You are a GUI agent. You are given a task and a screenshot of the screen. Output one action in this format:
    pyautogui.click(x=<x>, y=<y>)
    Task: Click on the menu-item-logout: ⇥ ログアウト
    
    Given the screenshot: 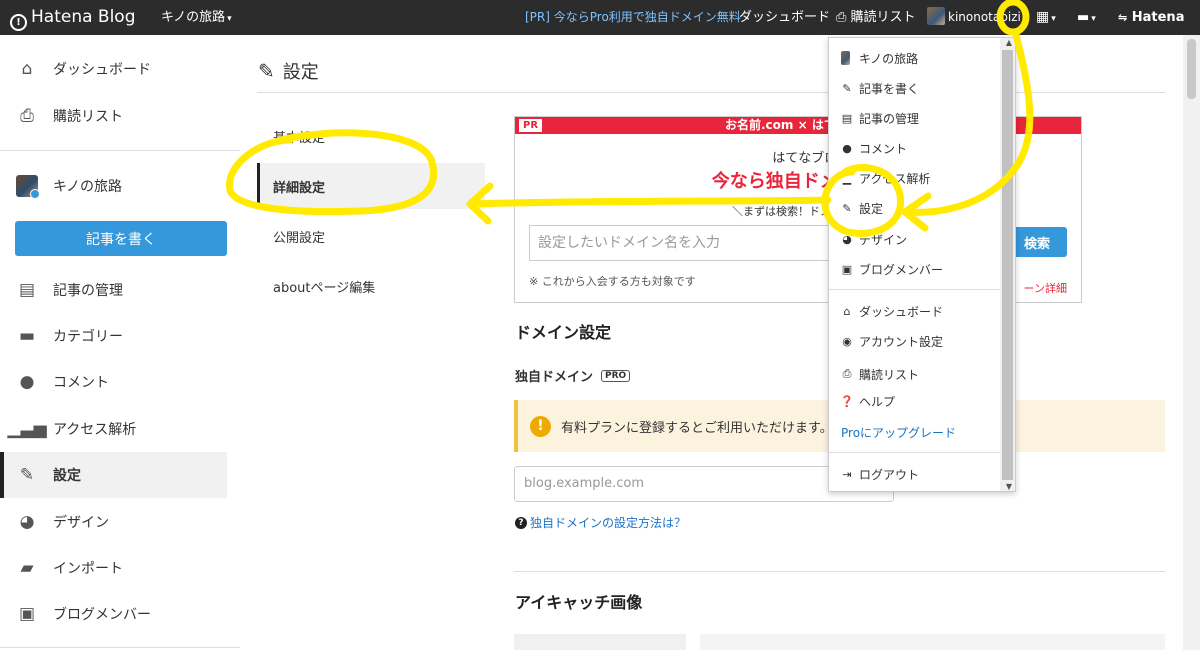 What is the action you would take?
    pyautogui.click(x=915, y=474)
    